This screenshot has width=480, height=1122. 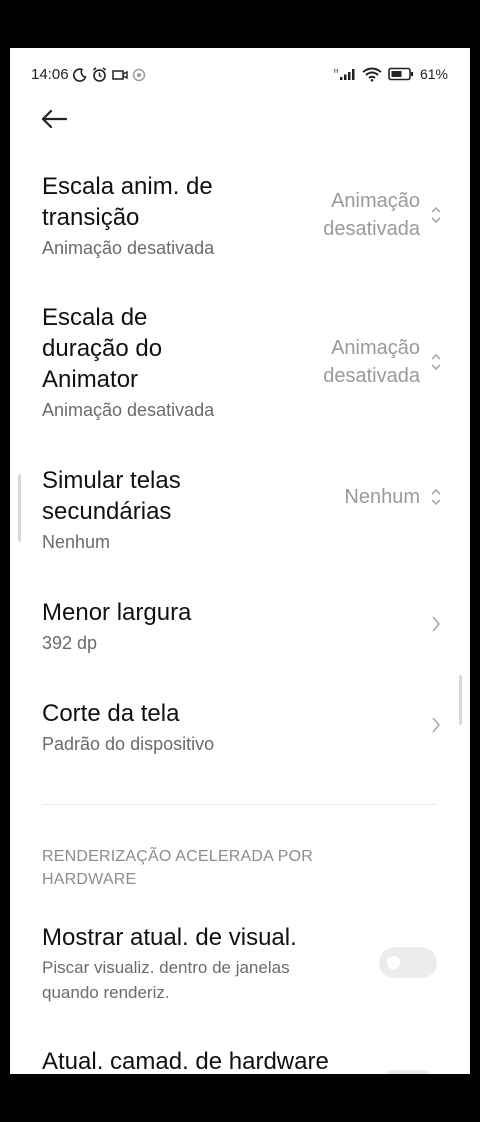 I want to click on setting-value: Nenhum, so click(x=393, y=497).